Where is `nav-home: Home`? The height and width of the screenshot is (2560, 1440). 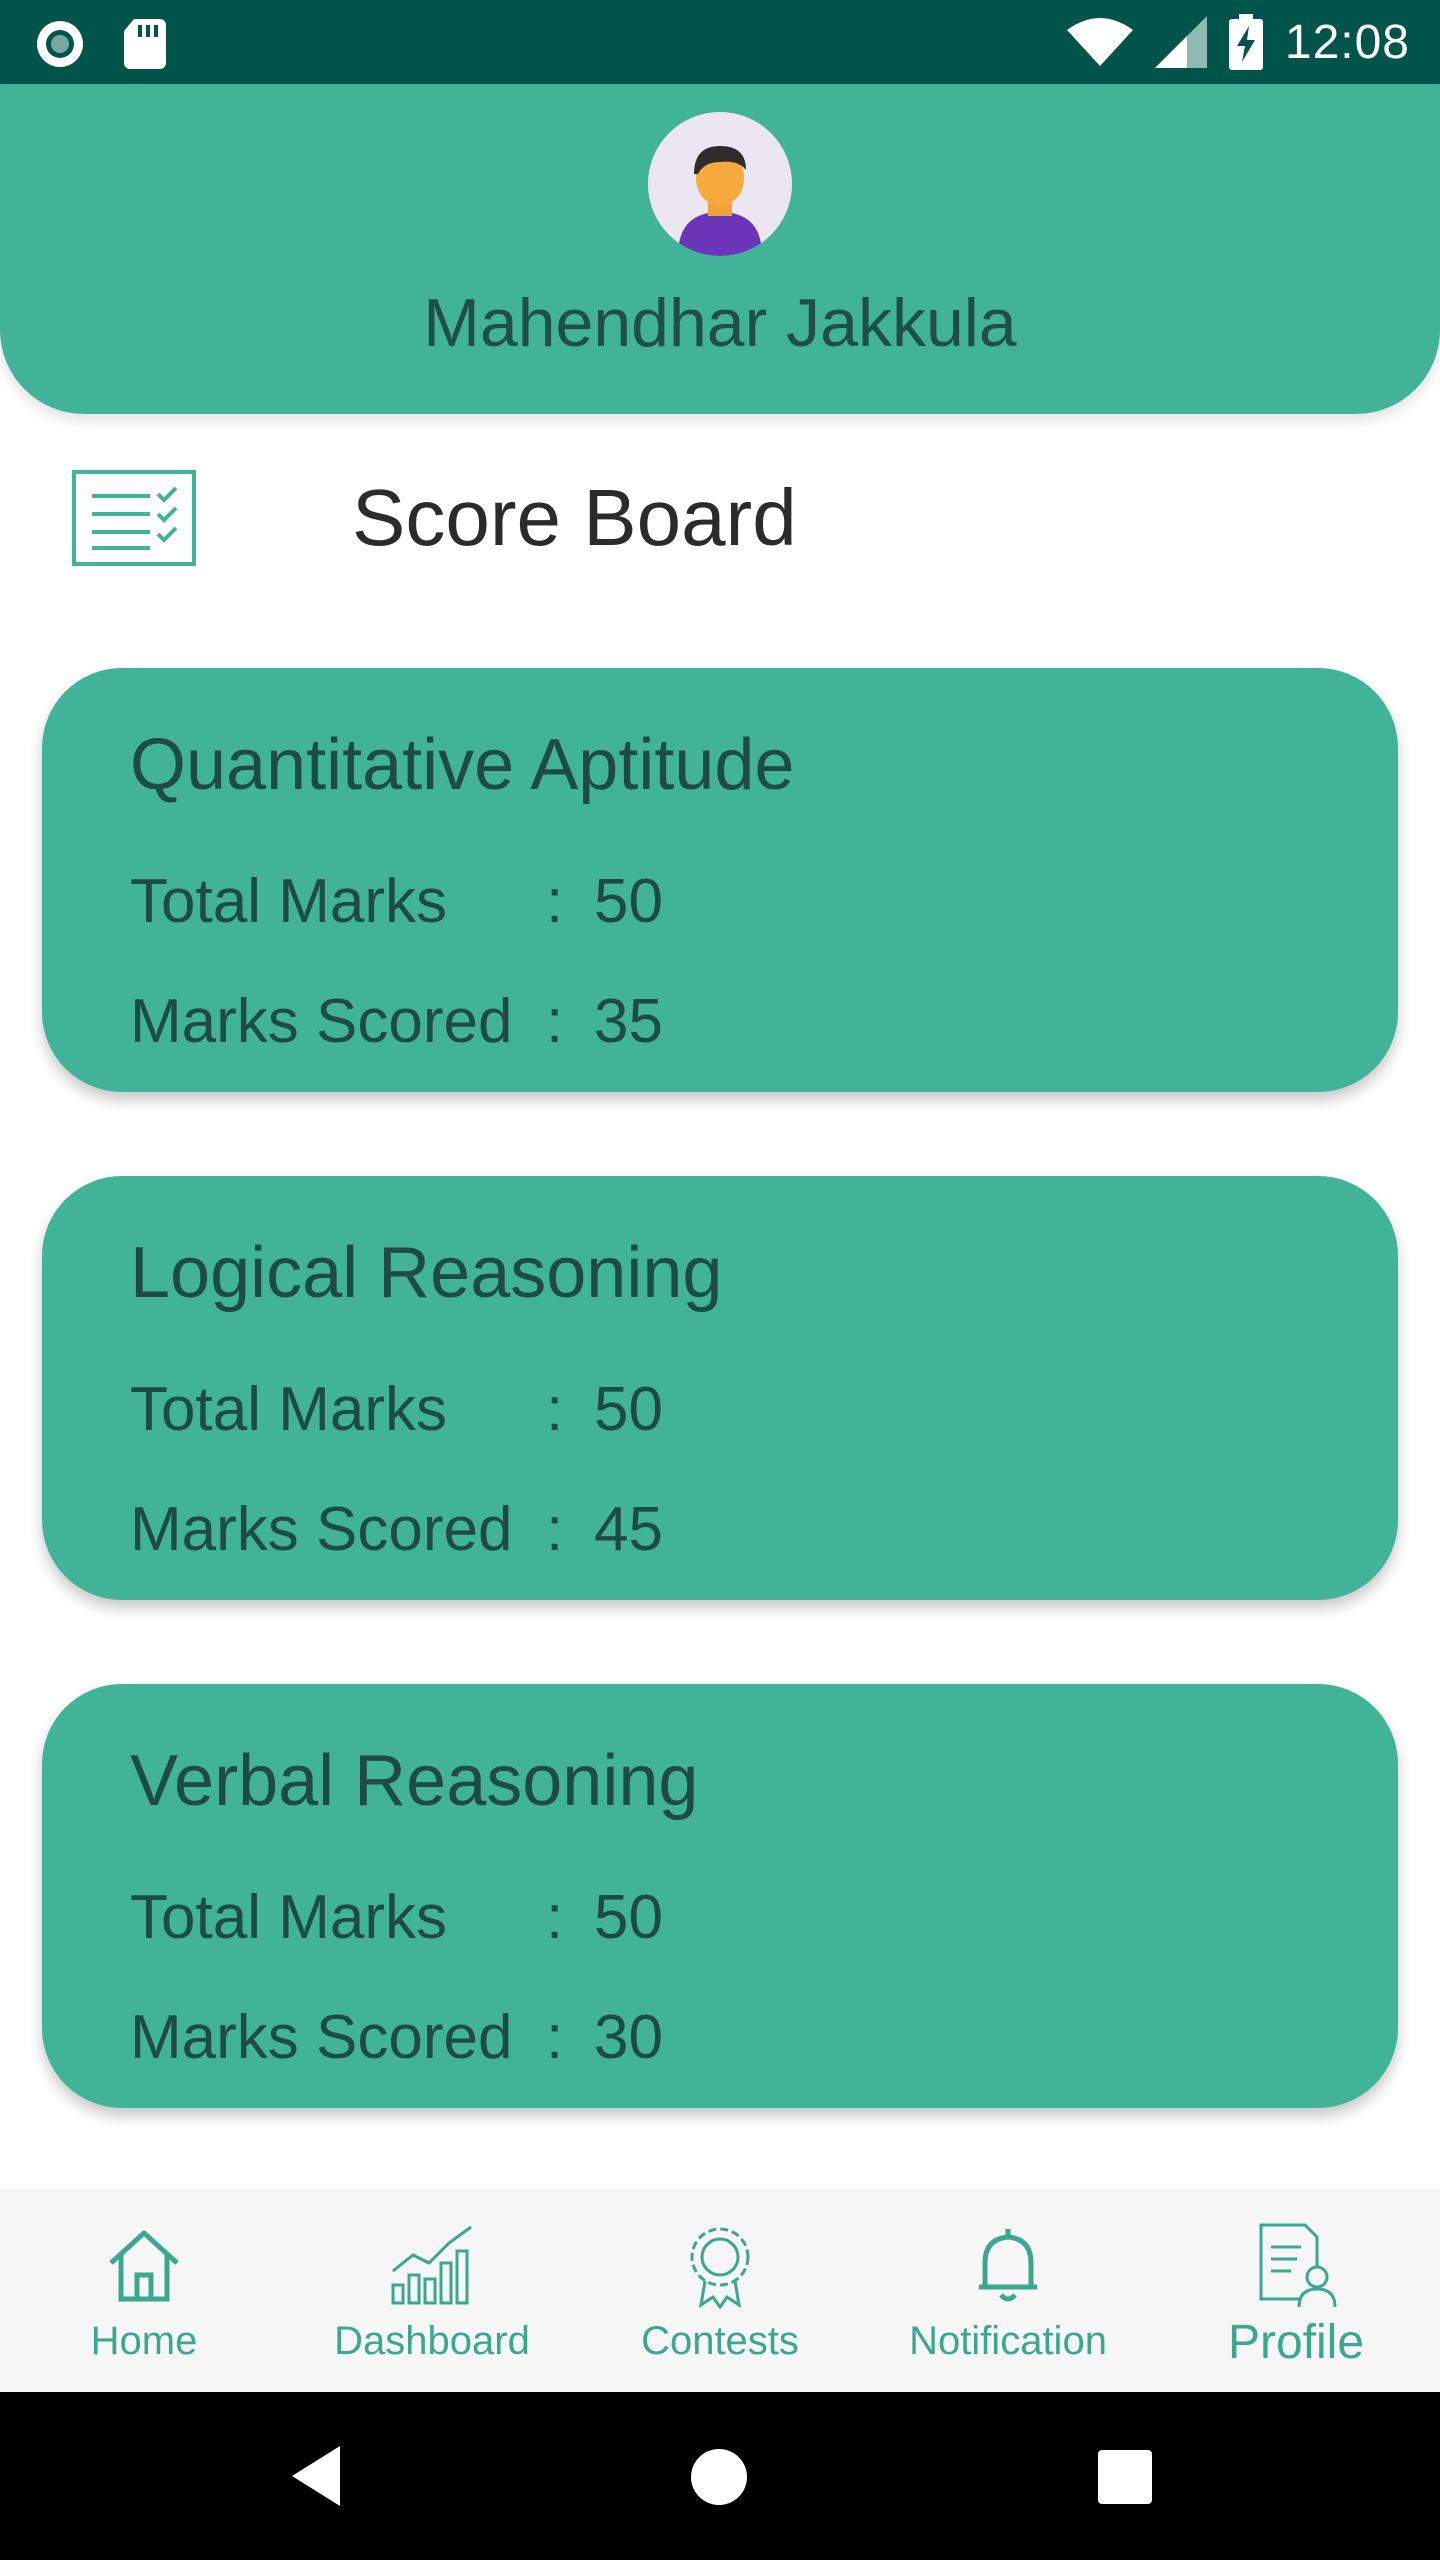 nav-home: Home is located at coordinates (144, 2291).